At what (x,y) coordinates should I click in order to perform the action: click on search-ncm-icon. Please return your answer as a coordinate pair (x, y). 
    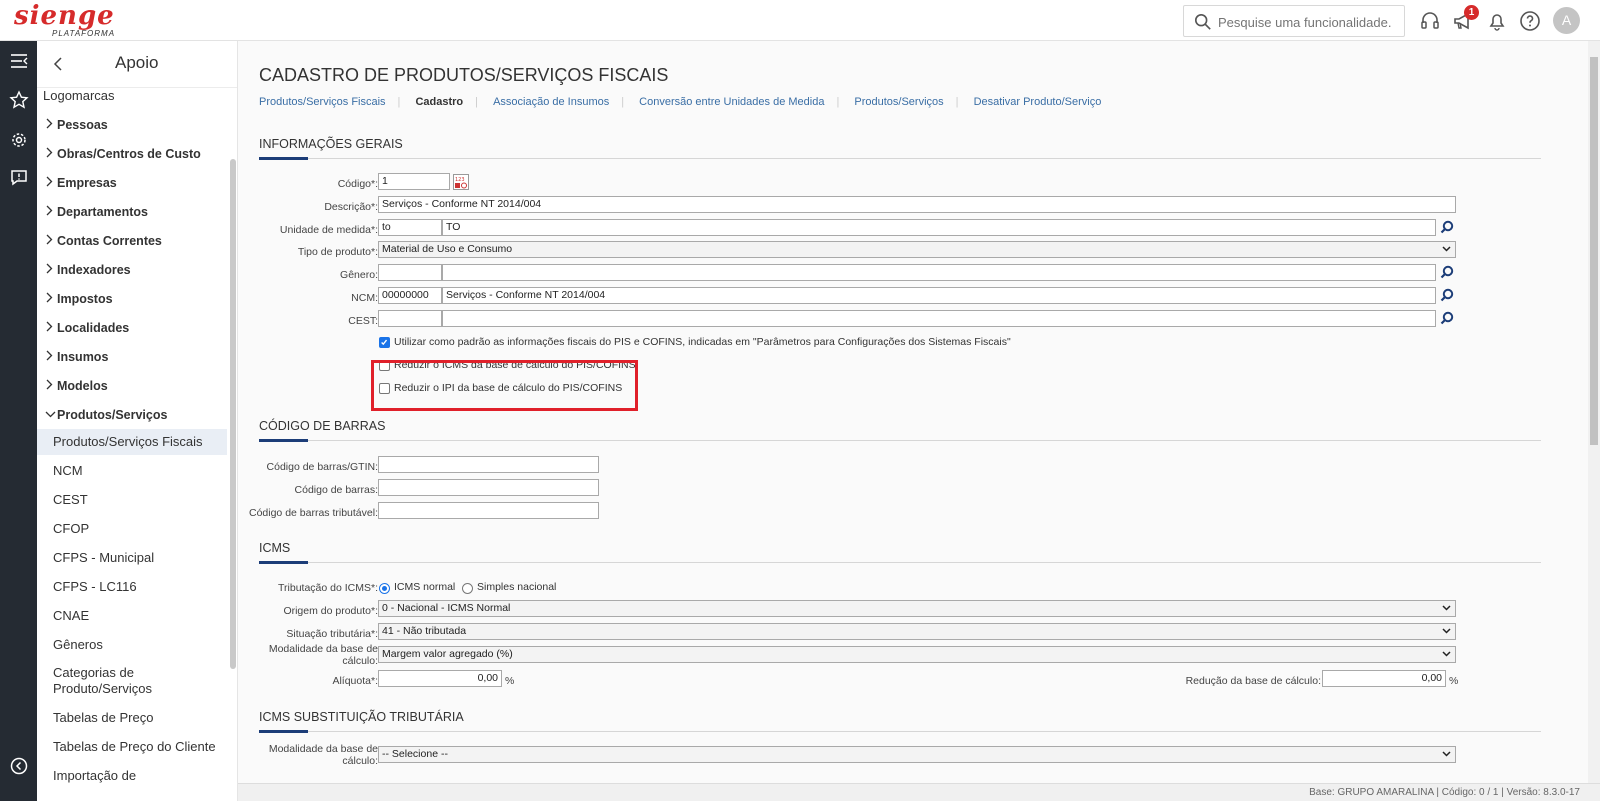
    Looking at the image, I should click on (1447, 295).